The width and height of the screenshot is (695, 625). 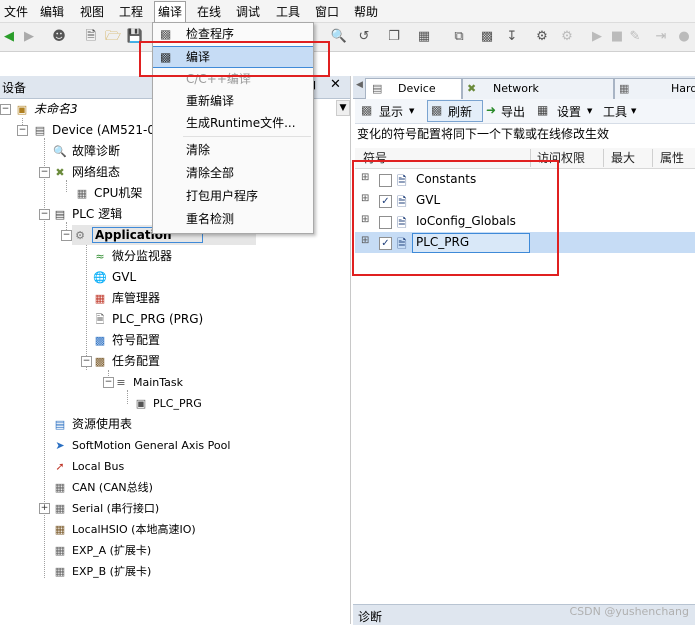 I want to click on menu-item-clean: 清除, so click(x=233, y=150).